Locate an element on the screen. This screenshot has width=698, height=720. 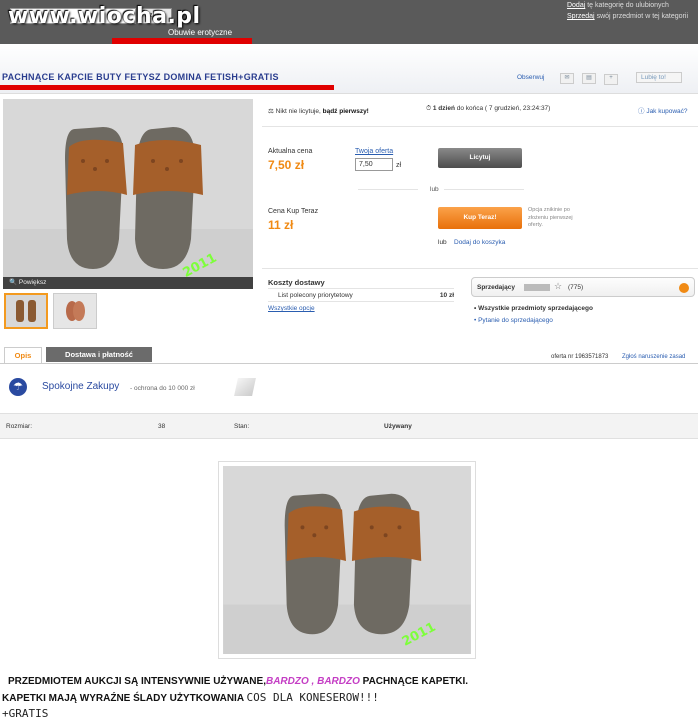
buynow-label: Cena Kup Teraz is located at coordinates (293, 211).